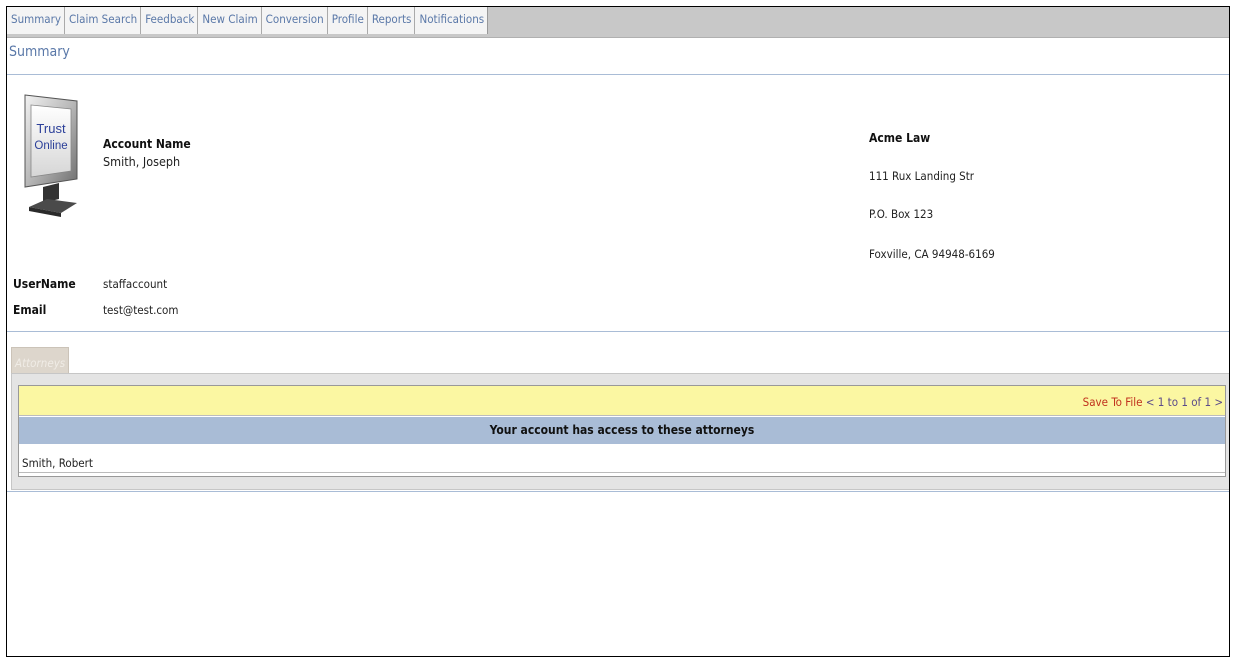  I want to click on tab-profile: Profile, so click(348, 20).